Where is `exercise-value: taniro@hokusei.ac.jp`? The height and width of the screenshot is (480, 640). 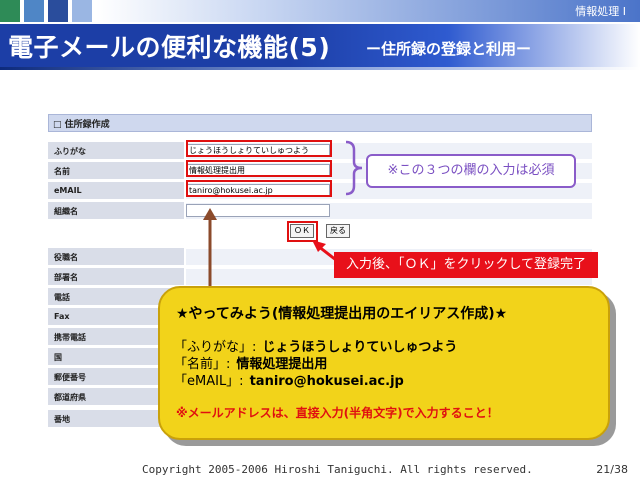
exercise-value: taniro@hokusei.ac.jp is located at coordinates (326, 381).